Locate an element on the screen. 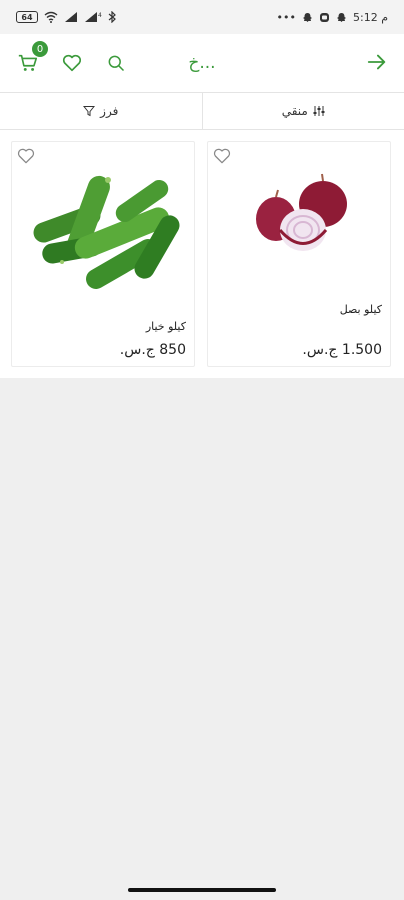 The image size is (404, 900). battery-level: 64 is located at coordinates (27, 17).